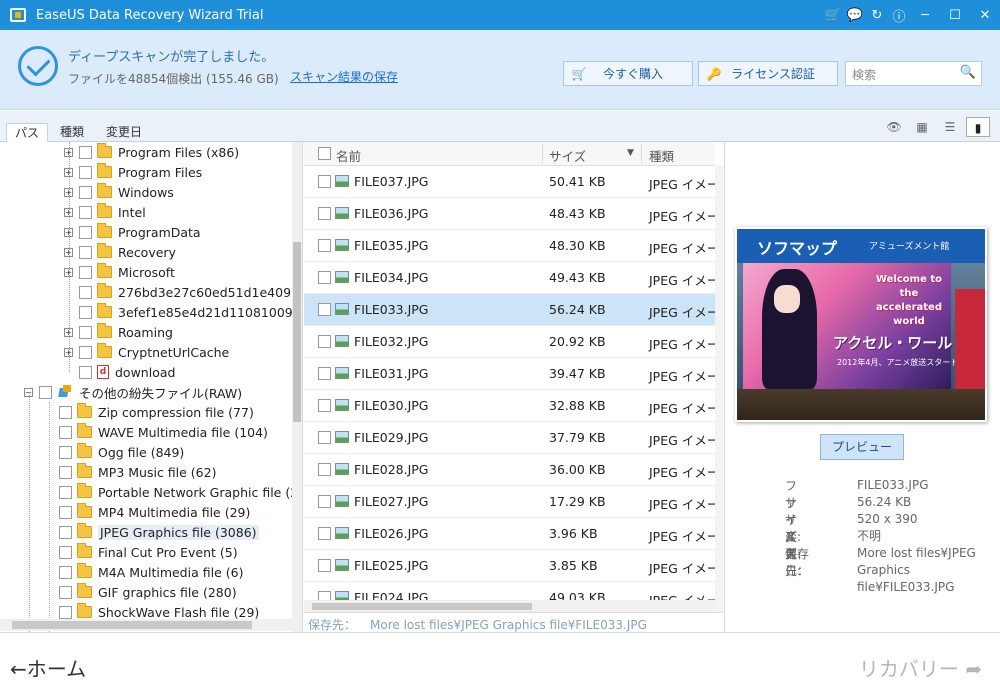 The image size is (1000, 700). What do you see at coordinates (513, 534) in the screenshot?
I see `table-row: FILE026.JPG 3.96 KB JPEG イメージ` at bounding box center [513, 534].